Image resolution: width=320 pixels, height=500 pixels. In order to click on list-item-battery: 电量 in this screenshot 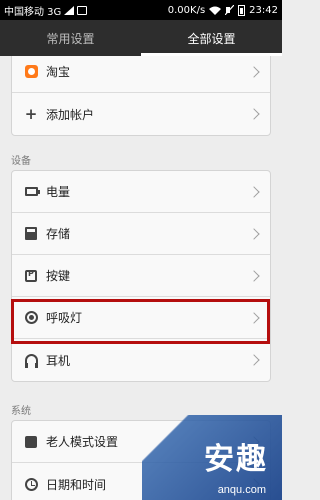, I will do `click(141, 192)`.